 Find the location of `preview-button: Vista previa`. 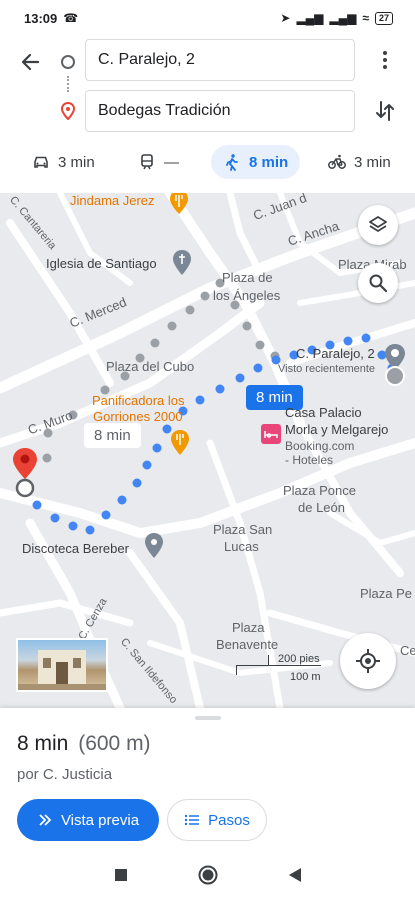

preview-button: Vista previa is located at coordinates (88, 820).